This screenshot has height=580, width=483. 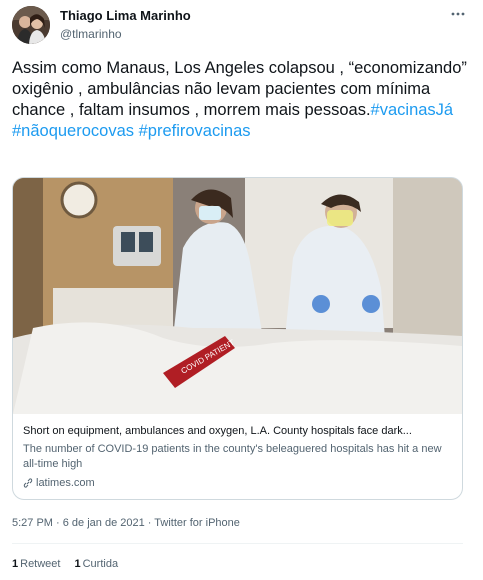 What do you see at coordinates (195, 131) in the screenshot?
I see `hashtag-link: #prefirovacinas` at bounding box center [195, 131].